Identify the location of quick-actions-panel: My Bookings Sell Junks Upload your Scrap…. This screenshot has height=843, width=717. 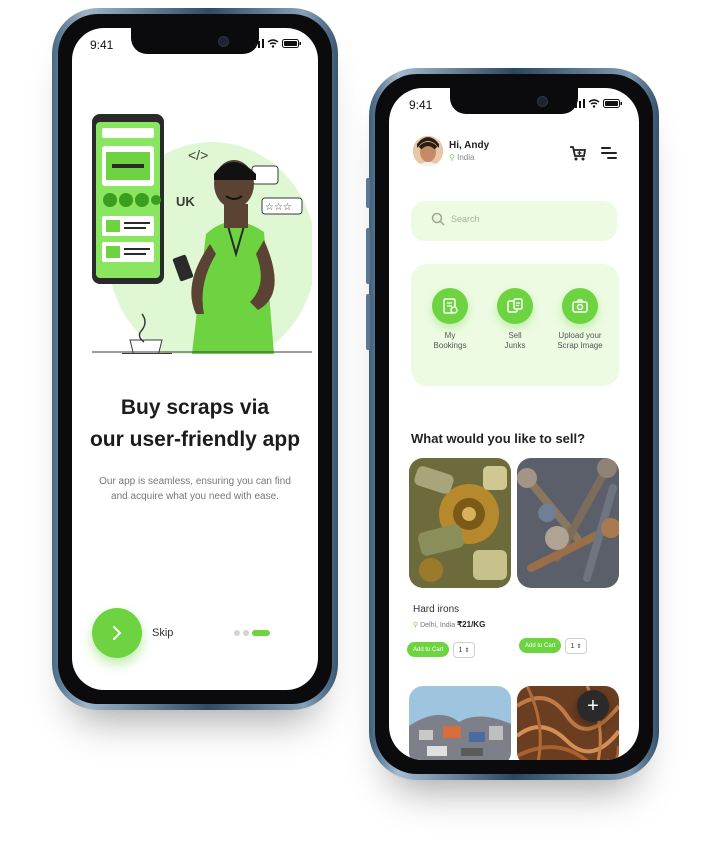
(515, 325).